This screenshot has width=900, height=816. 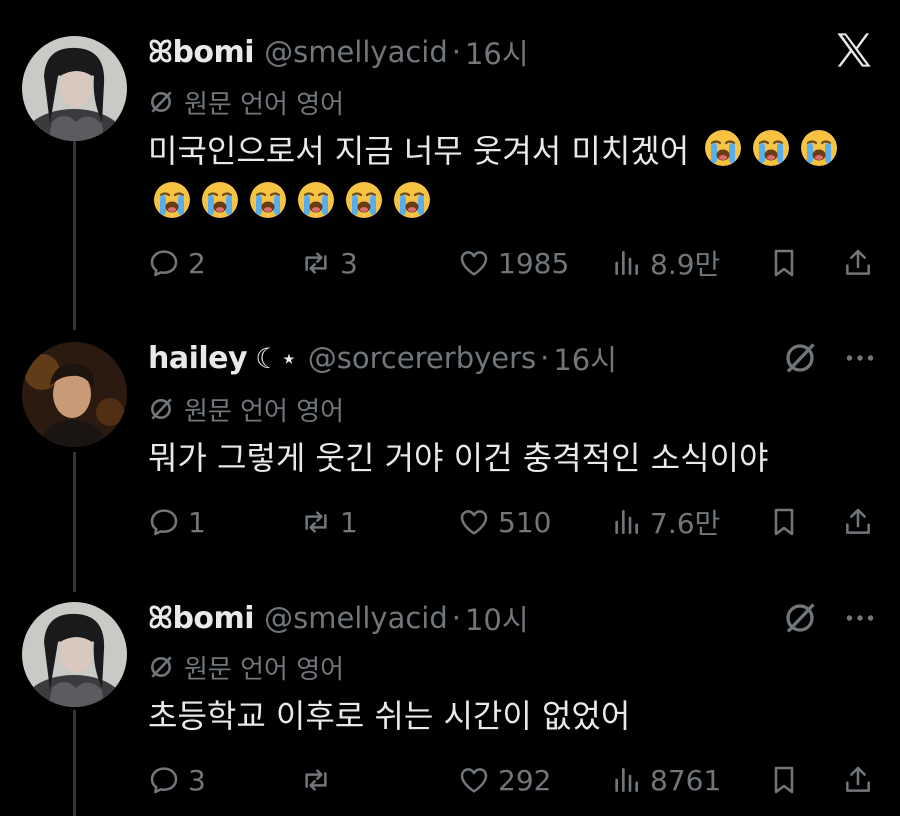 I want to click on like-button: 1985, so click(x=513, y=263).